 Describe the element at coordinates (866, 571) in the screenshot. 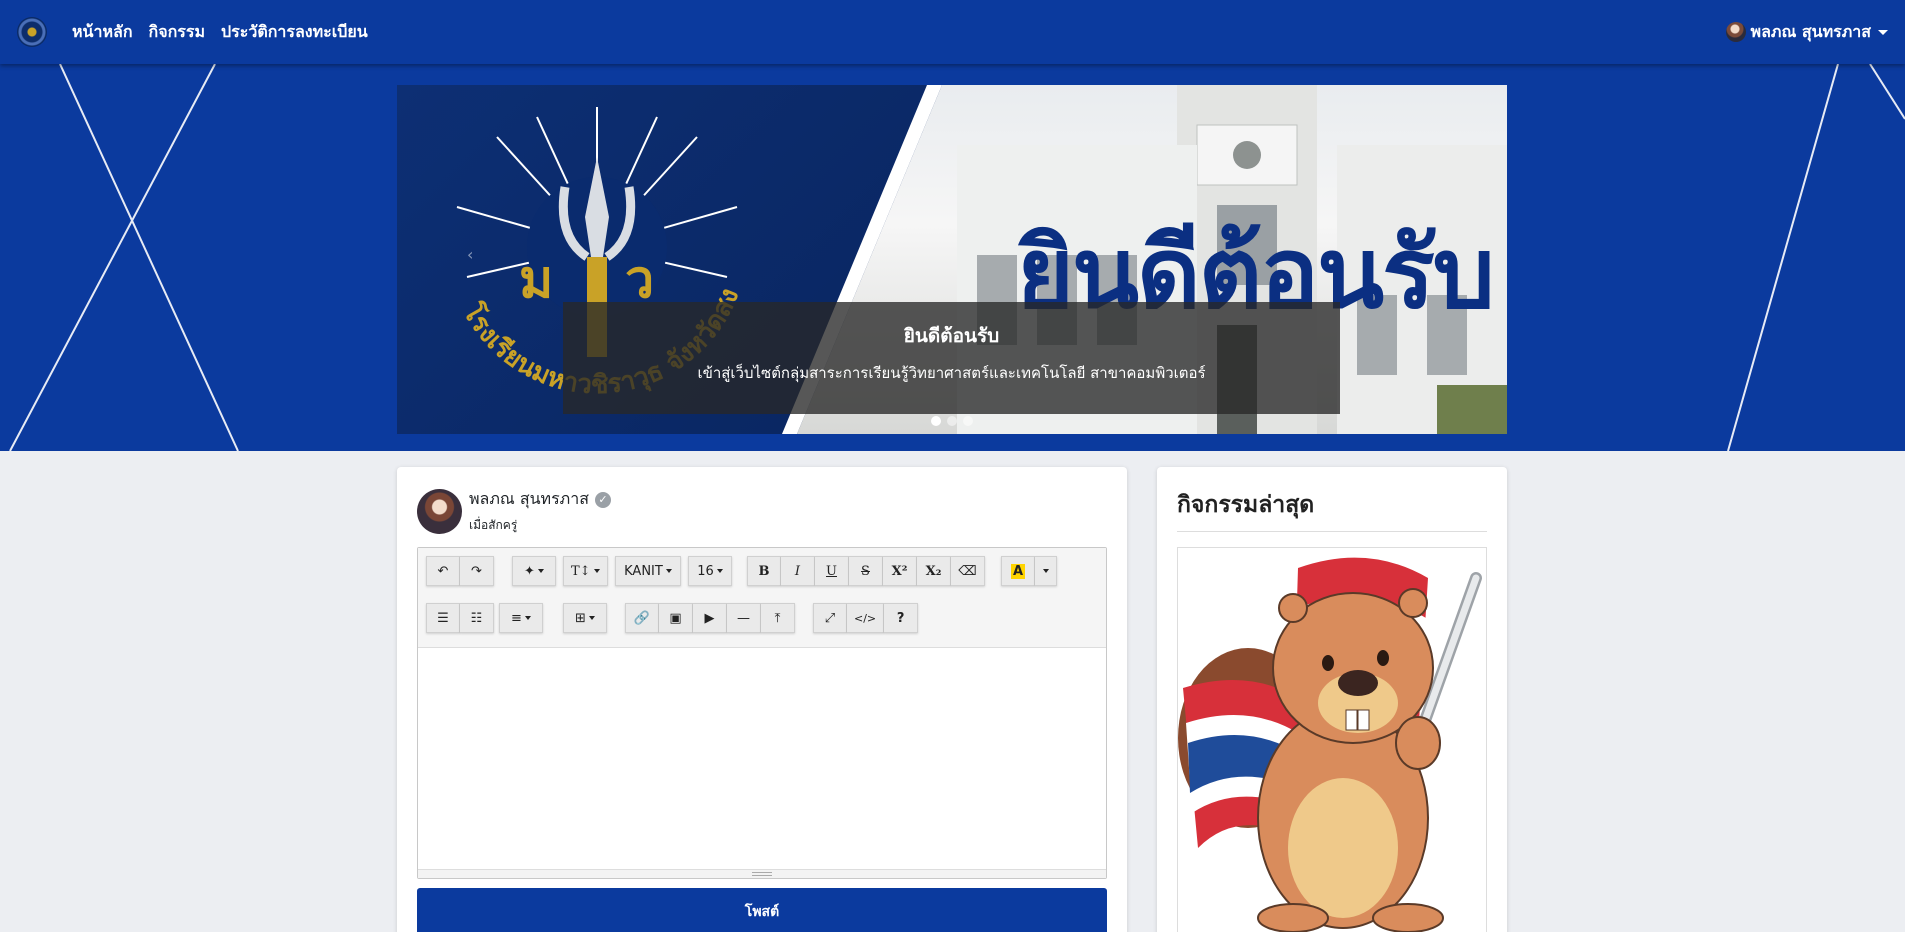

I see `strikethrough-icon: S` at that location.